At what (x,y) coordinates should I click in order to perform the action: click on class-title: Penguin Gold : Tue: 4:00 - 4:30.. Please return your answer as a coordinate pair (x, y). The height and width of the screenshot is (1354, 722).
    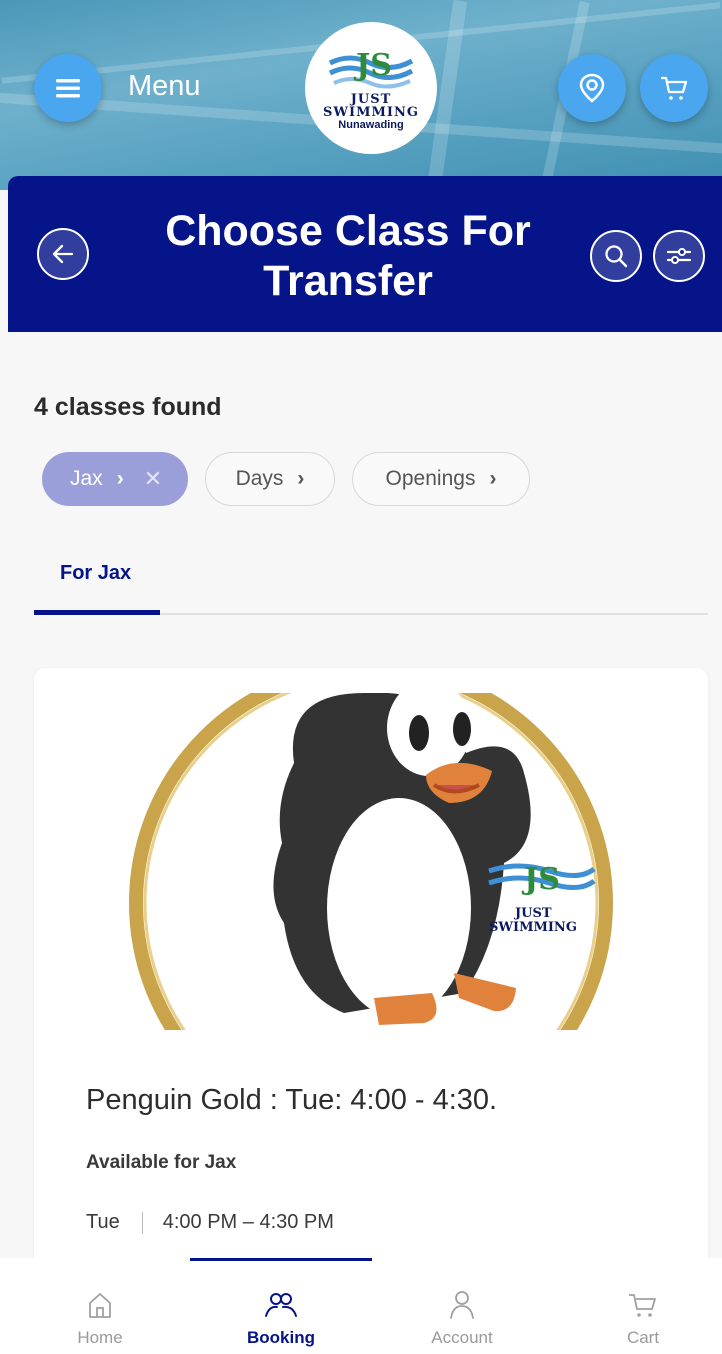
    Looking at the image, I should click on (292, 1100).